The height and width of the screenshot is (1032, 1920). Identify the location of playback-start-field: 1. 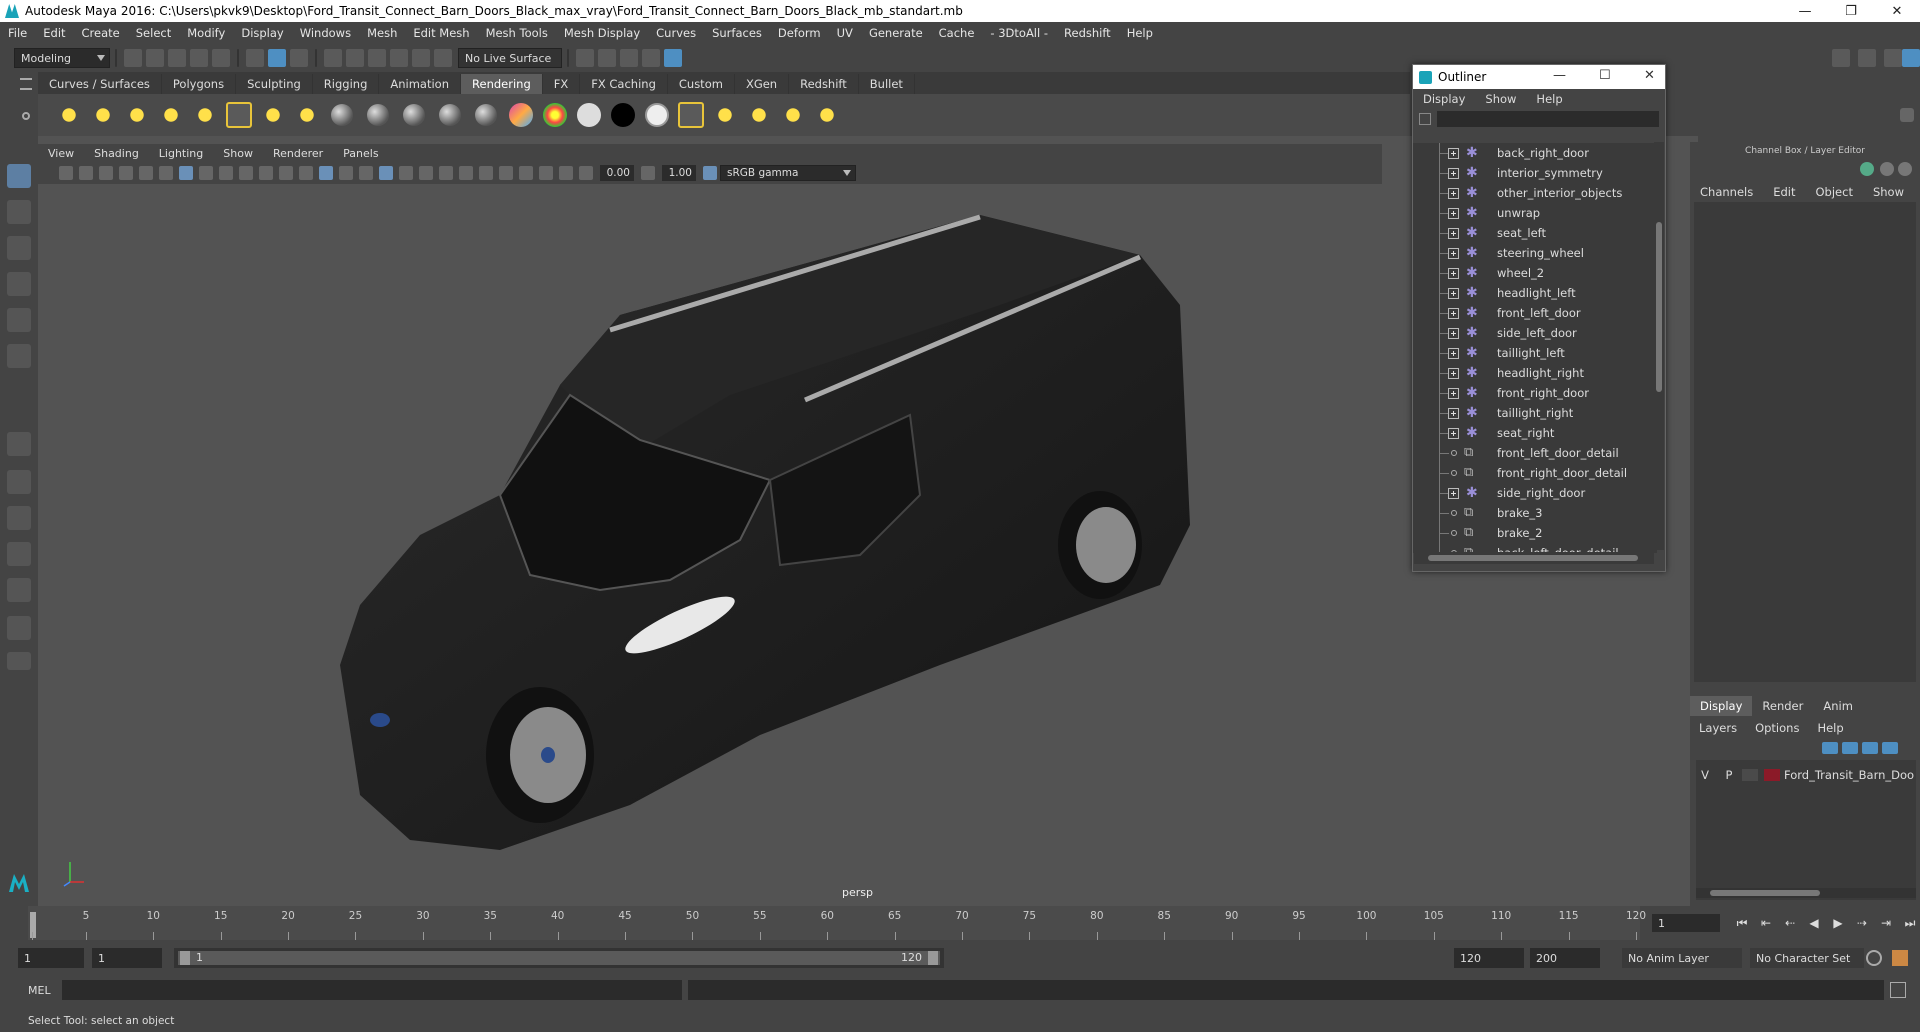
(127, 958).